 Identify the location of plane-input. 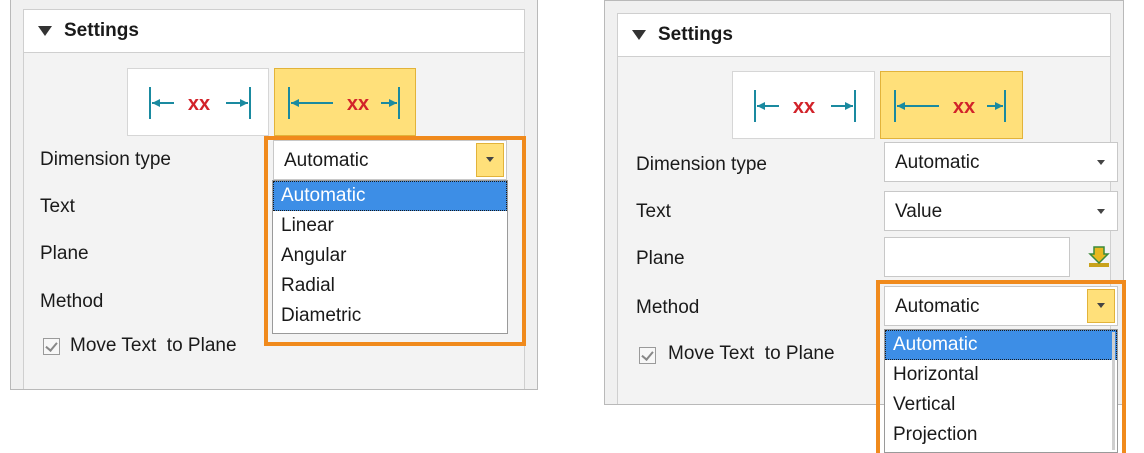
(977, 257).